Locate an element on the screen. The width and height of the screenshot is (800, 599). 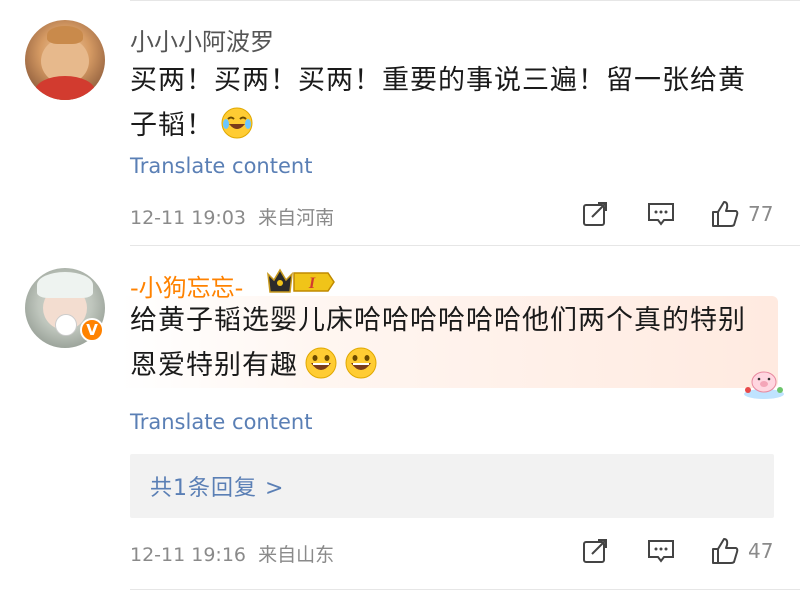
comment-meta: 12-11 19:03 来自河南 is located at coordinates (232, 216).